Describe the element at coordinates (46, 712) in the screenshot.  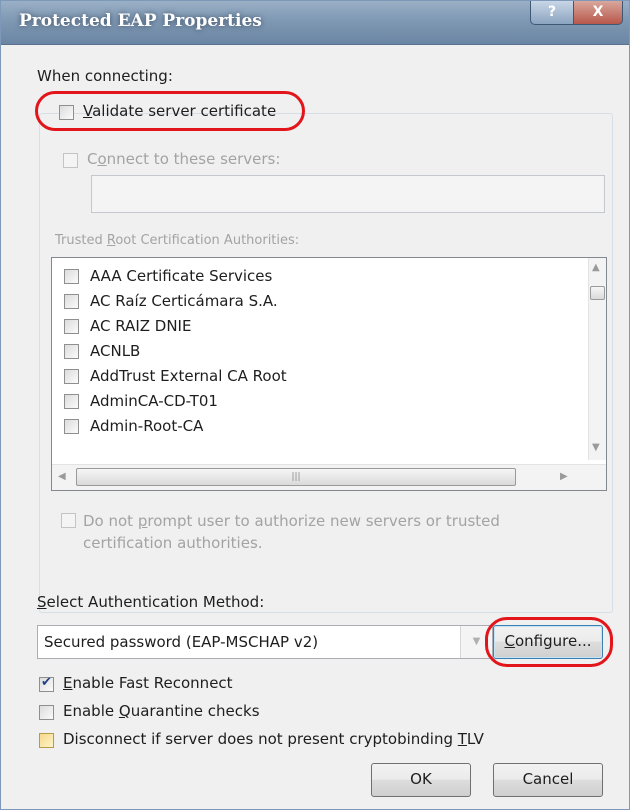
I see `enable-quarantine-checkbox` at that location.